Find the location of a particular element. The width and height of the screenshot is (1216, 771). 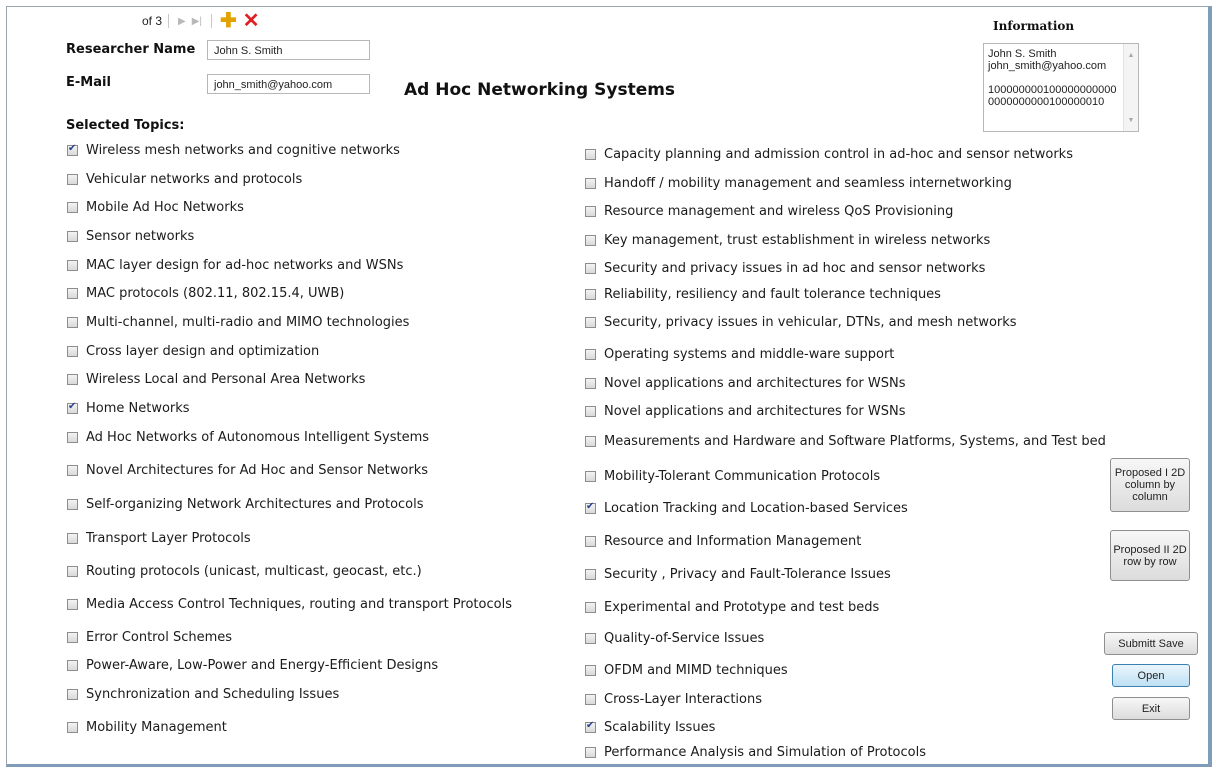

left-topic-row: Error Control Schemes is located at coordinates (149, 637).